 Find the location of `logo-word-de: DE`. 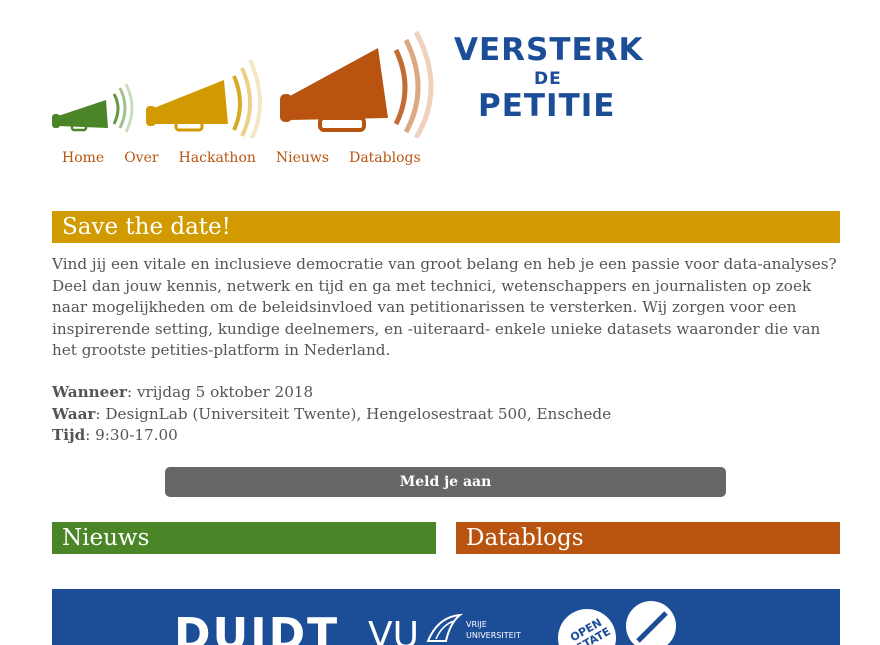

logo-word-de: DE is located at coordinates (548, 79).